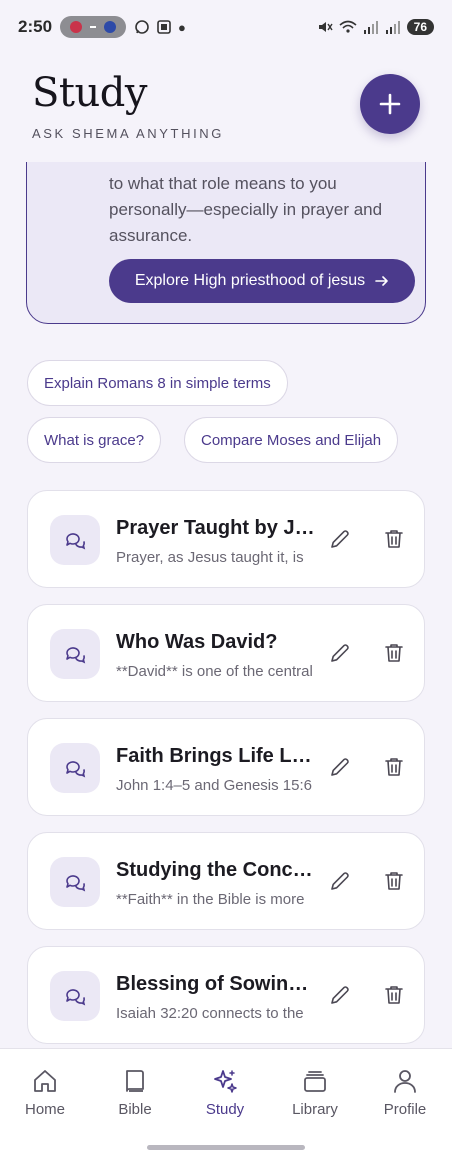  Describe the element at coordinates (135, 1081) in the screenshot. I see `book-icon` at that location.